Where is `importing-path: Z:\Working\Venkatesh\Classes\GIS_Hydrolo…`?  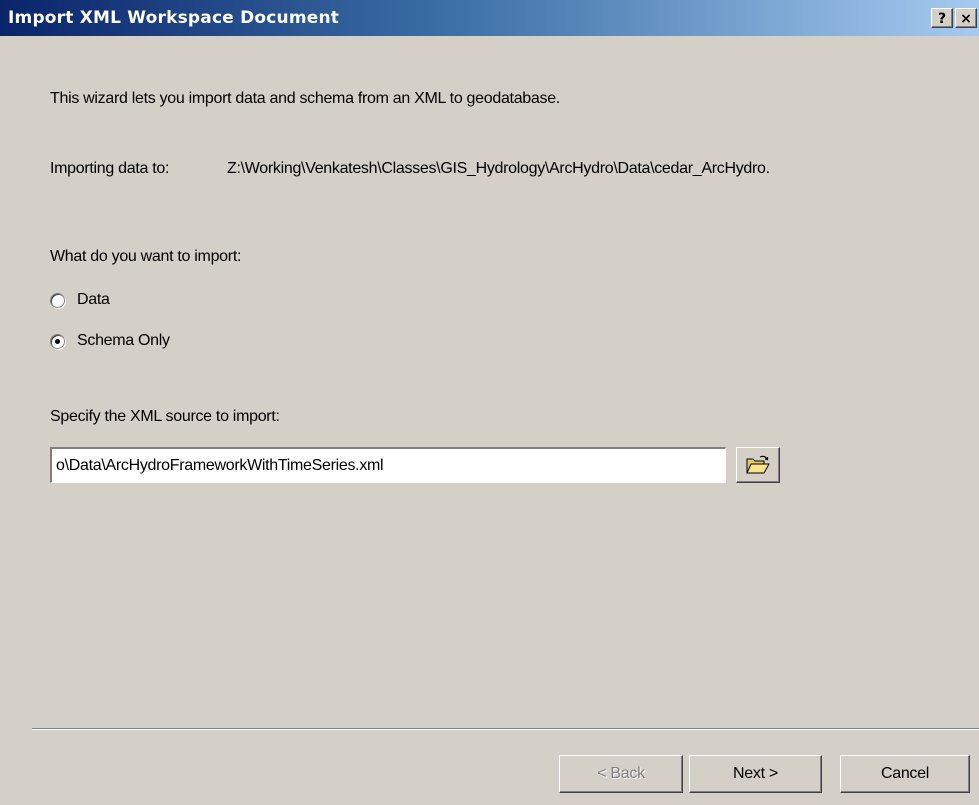
importing-path: Z:\Working\Venkatesh\Classes\GIS_Hydrolo… is located at coordinates (498, 168).